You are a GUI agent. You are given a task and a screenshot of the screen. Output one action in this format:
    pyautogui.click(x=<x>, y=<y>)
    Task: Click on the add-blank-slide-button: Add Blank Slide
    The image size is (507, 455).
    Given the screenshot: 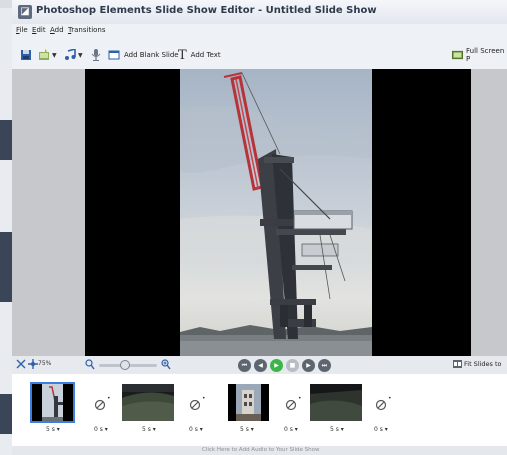 What is the action you would take?
    pyautogui.click(x=143, y=55)
    